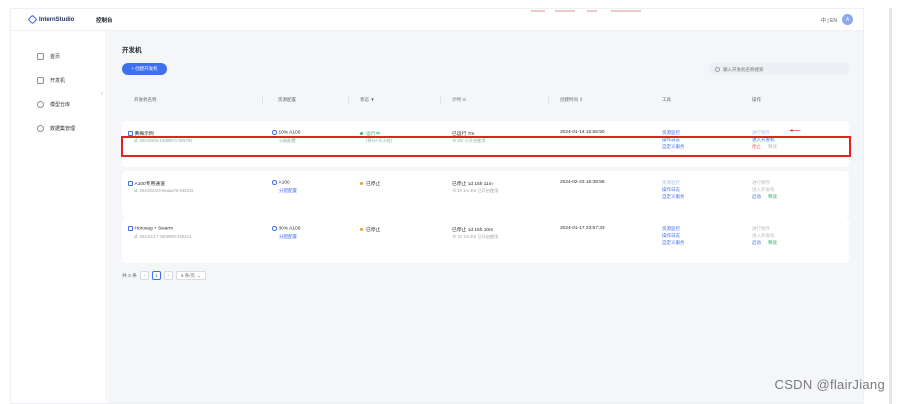  I want to click on highlight-box, so click(486, 146).